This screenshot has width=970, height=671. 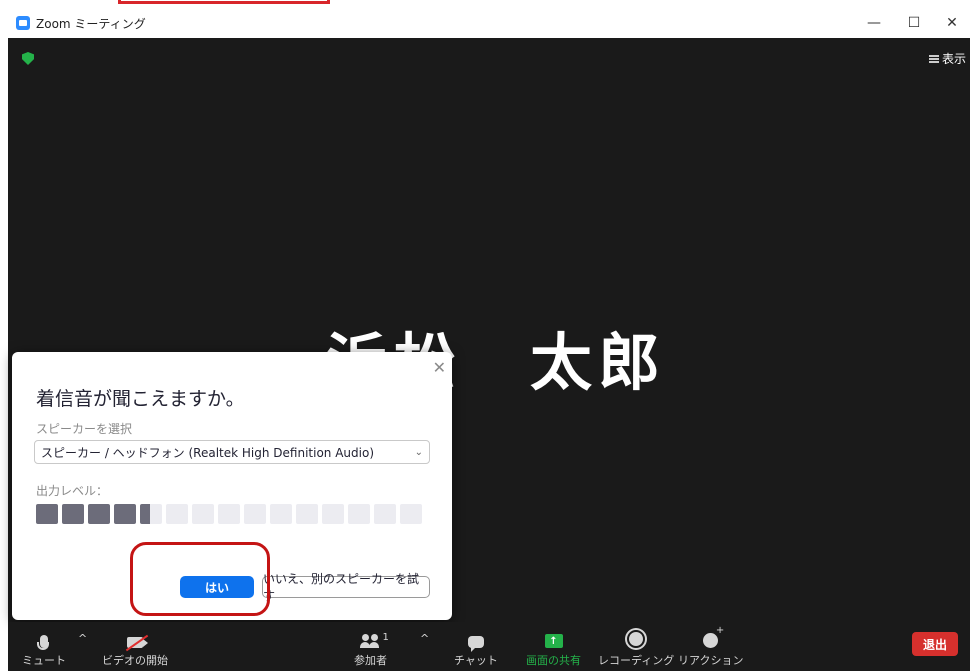 What do you see at coordinates (135, 660) in the screenshot?
I see `start-video-label: ビデオの開始` at bounding box center [135, 660].